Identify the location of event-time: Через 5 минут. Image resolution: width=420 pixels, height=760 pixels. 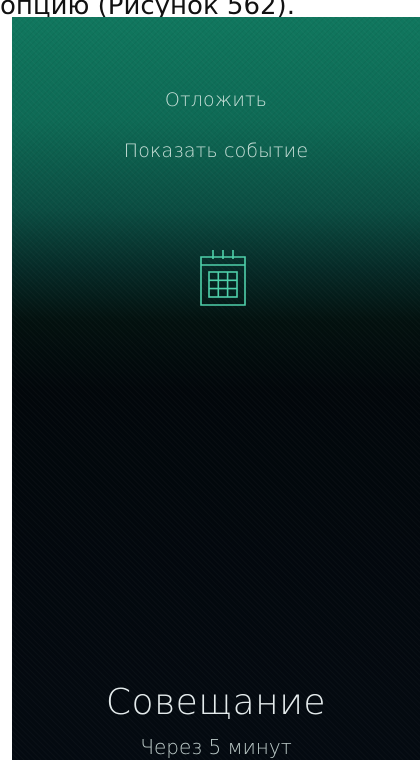
(216, 747).